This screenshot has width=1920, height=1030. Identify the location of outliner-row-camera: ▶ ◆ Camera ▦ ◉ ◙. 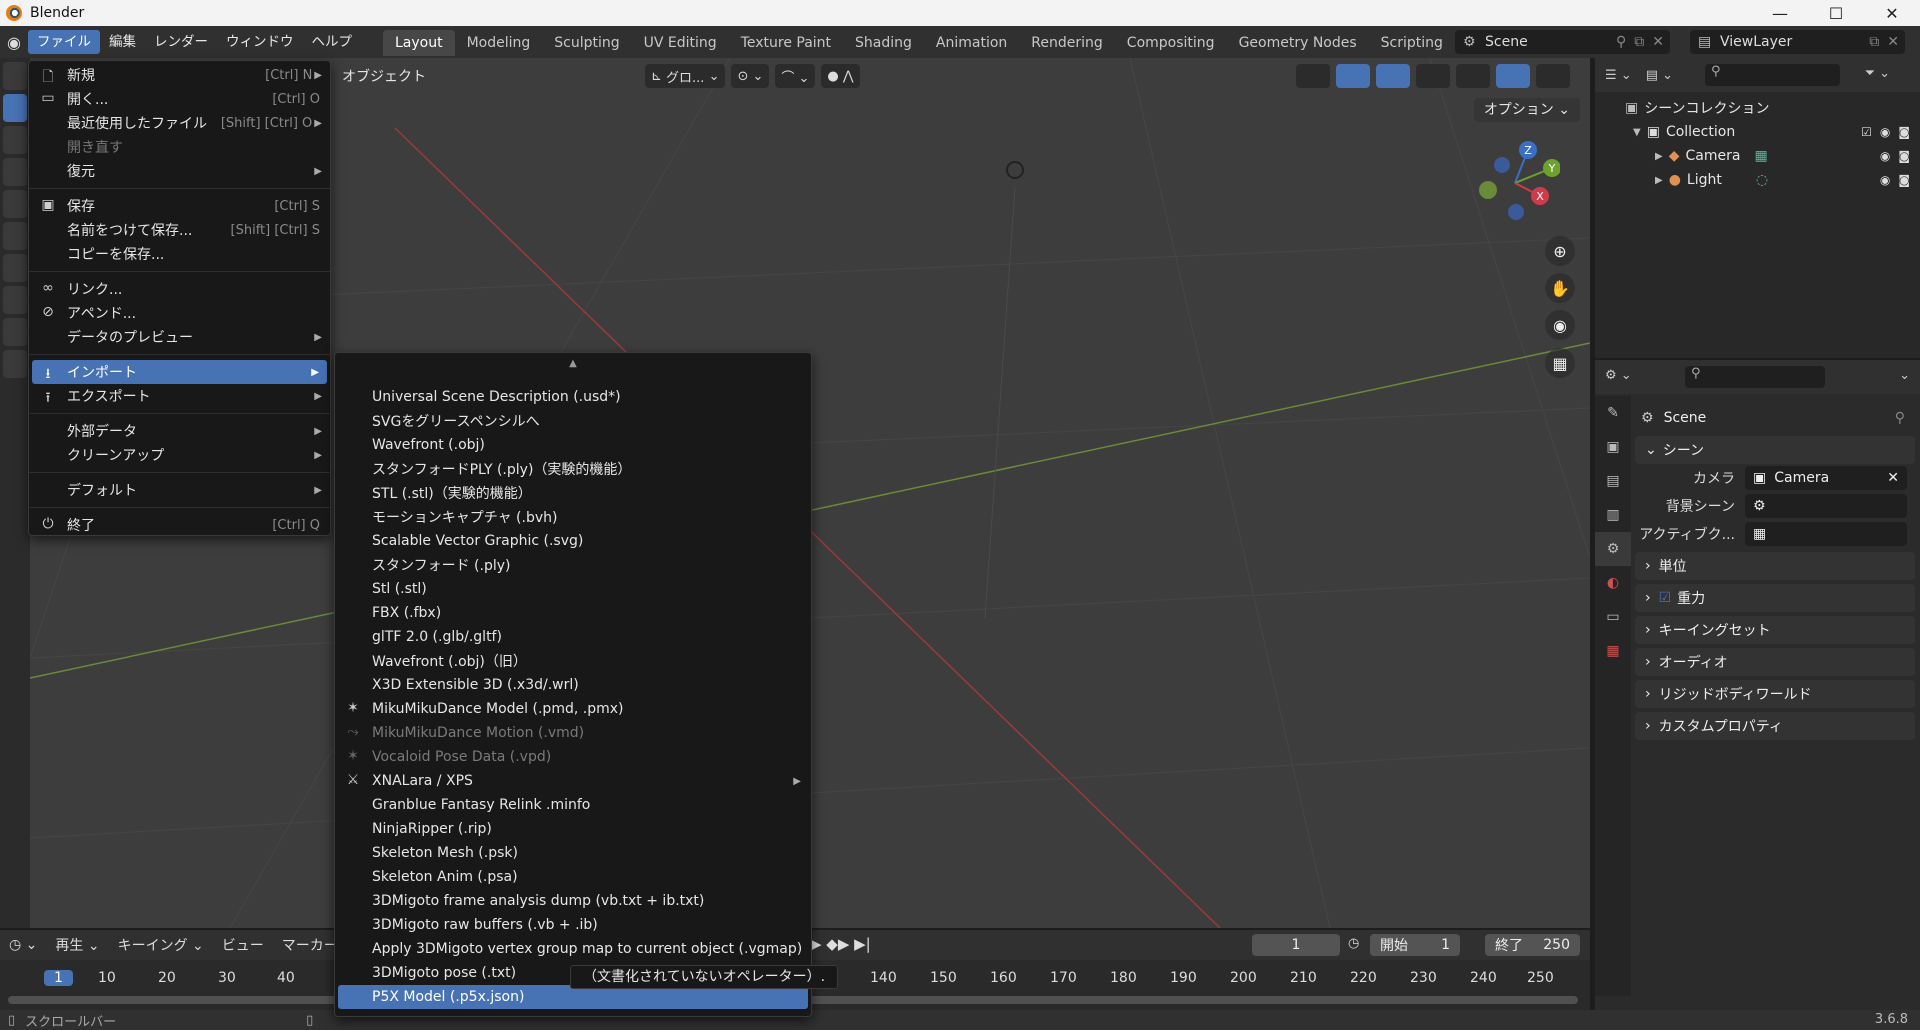
(1757, 156).